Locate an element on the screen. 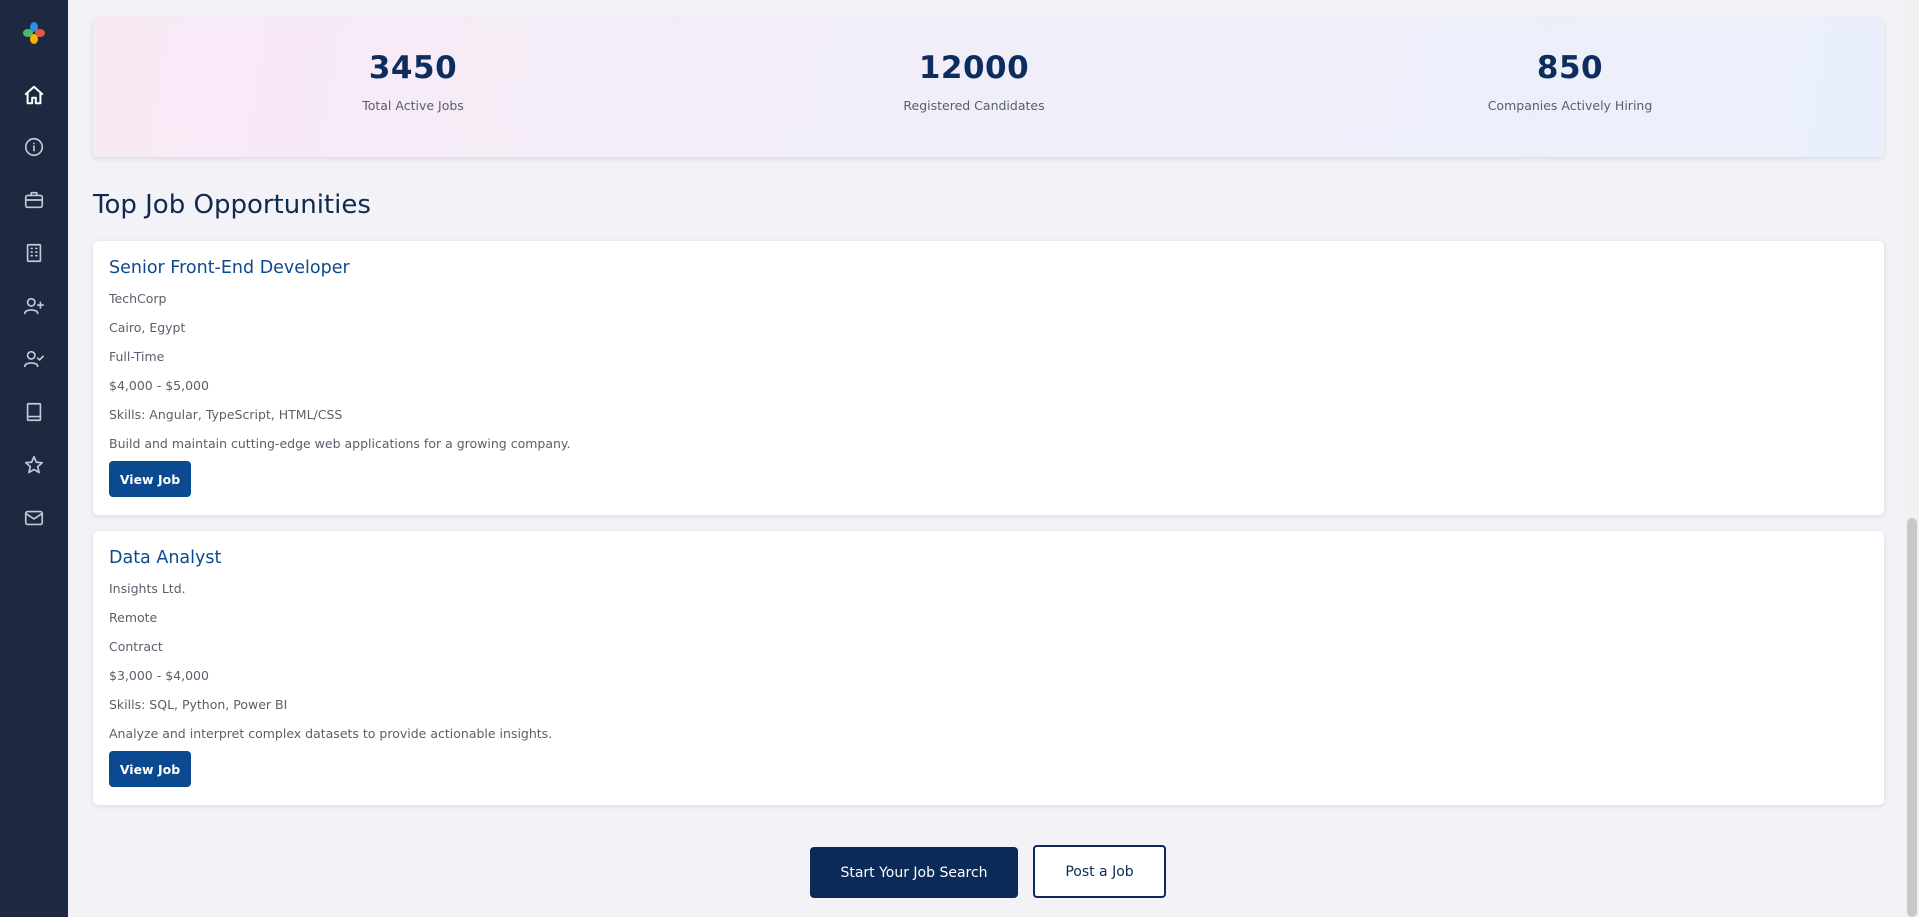 The image size is (1919, 917). nav-resources is located at coordinates (34, 412).